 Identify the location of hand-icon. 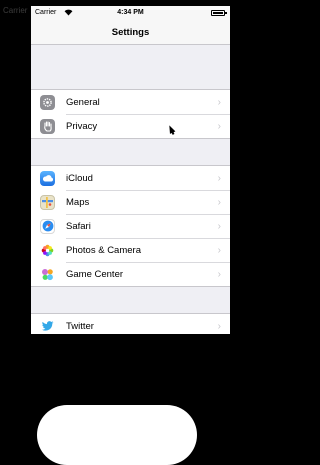
(47, 126).